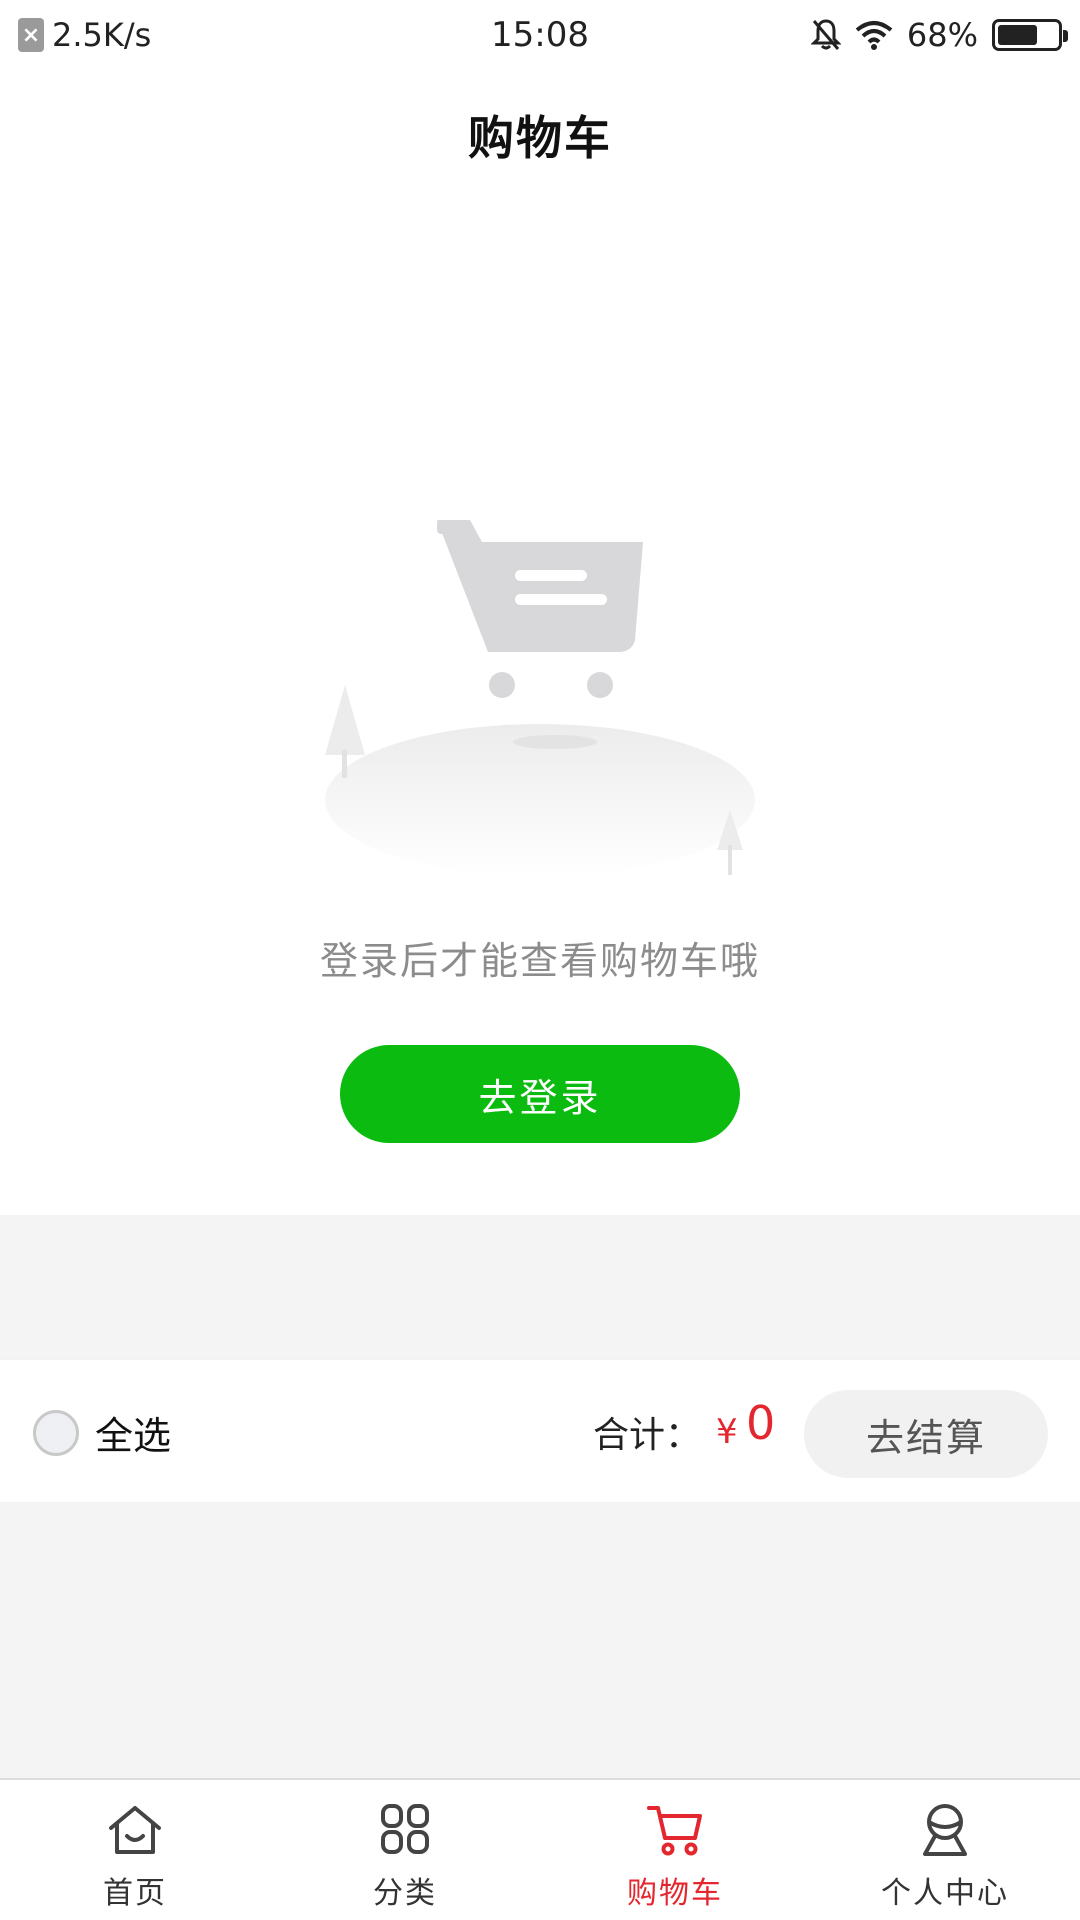 The image size is (1080, 1920). I want to click on total-price: 0, so click(761, 1423).